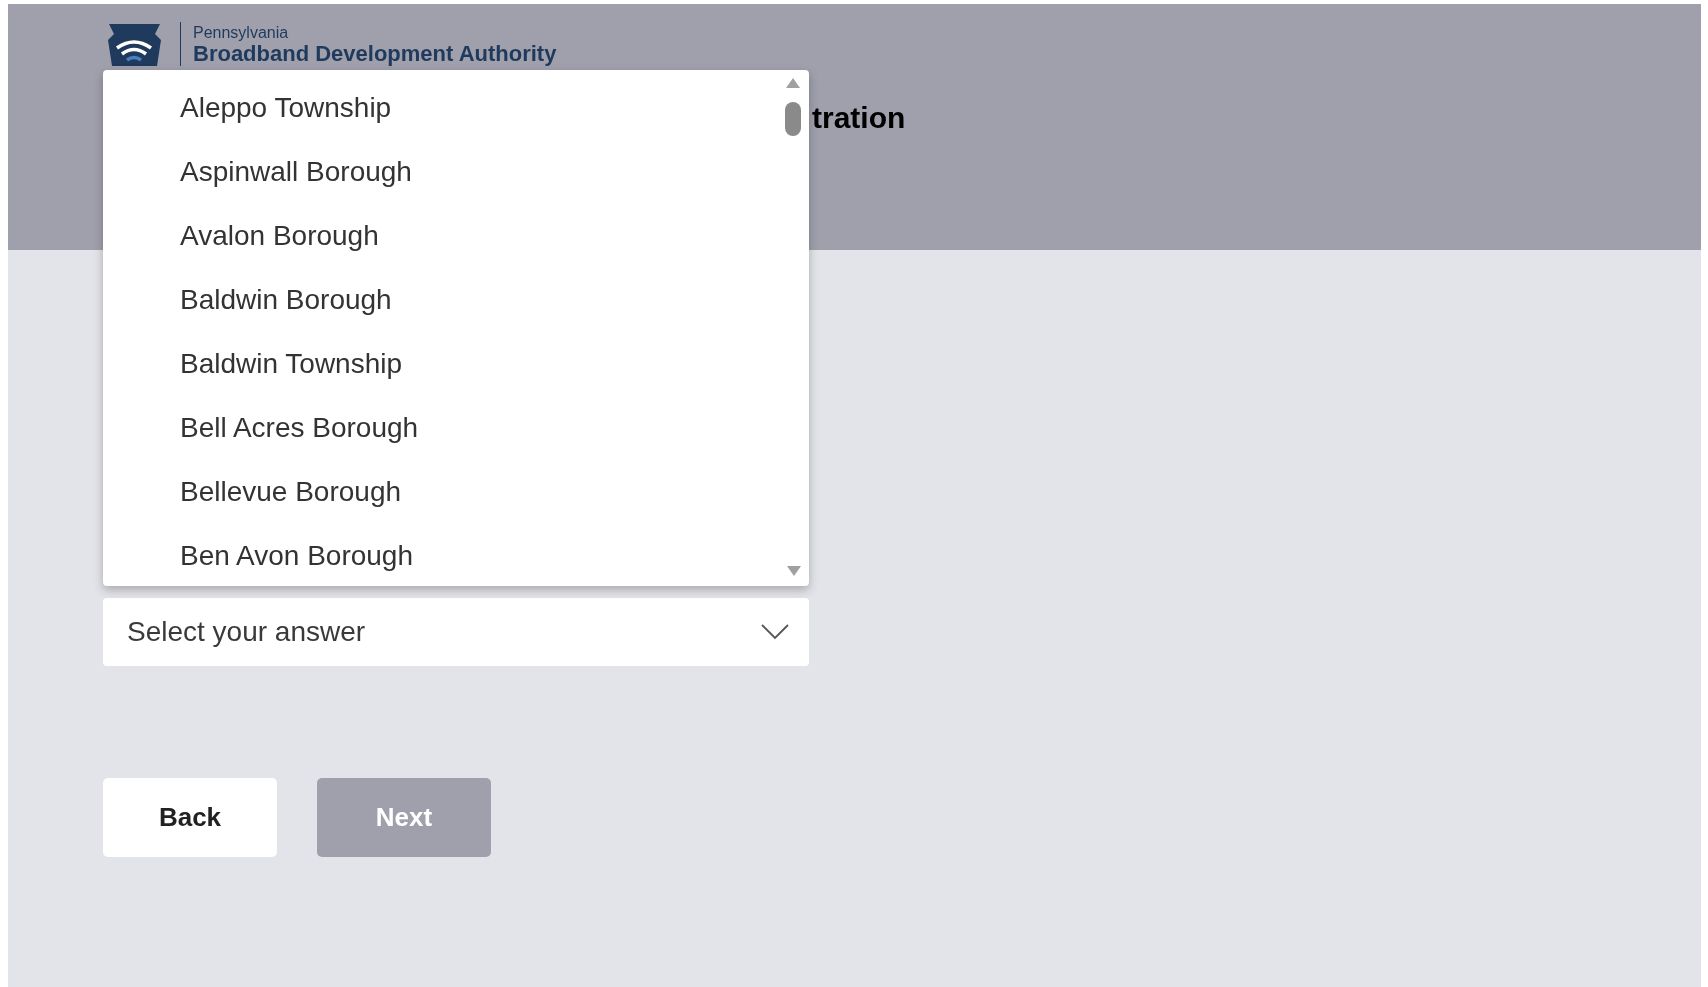 This screenshot has height=987, width=1708. Describe the element at coordinates (441, 492) in the screenshot. I see `dropdown-option: Bellevue Borough` at that location.